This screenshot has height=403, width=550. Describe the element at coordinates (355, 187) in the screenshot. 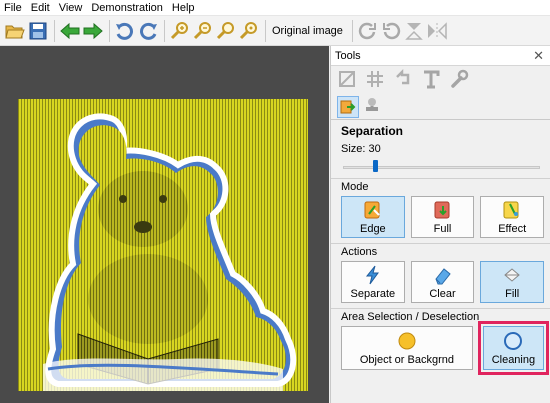

I see `mode-title: Mode` at that location.